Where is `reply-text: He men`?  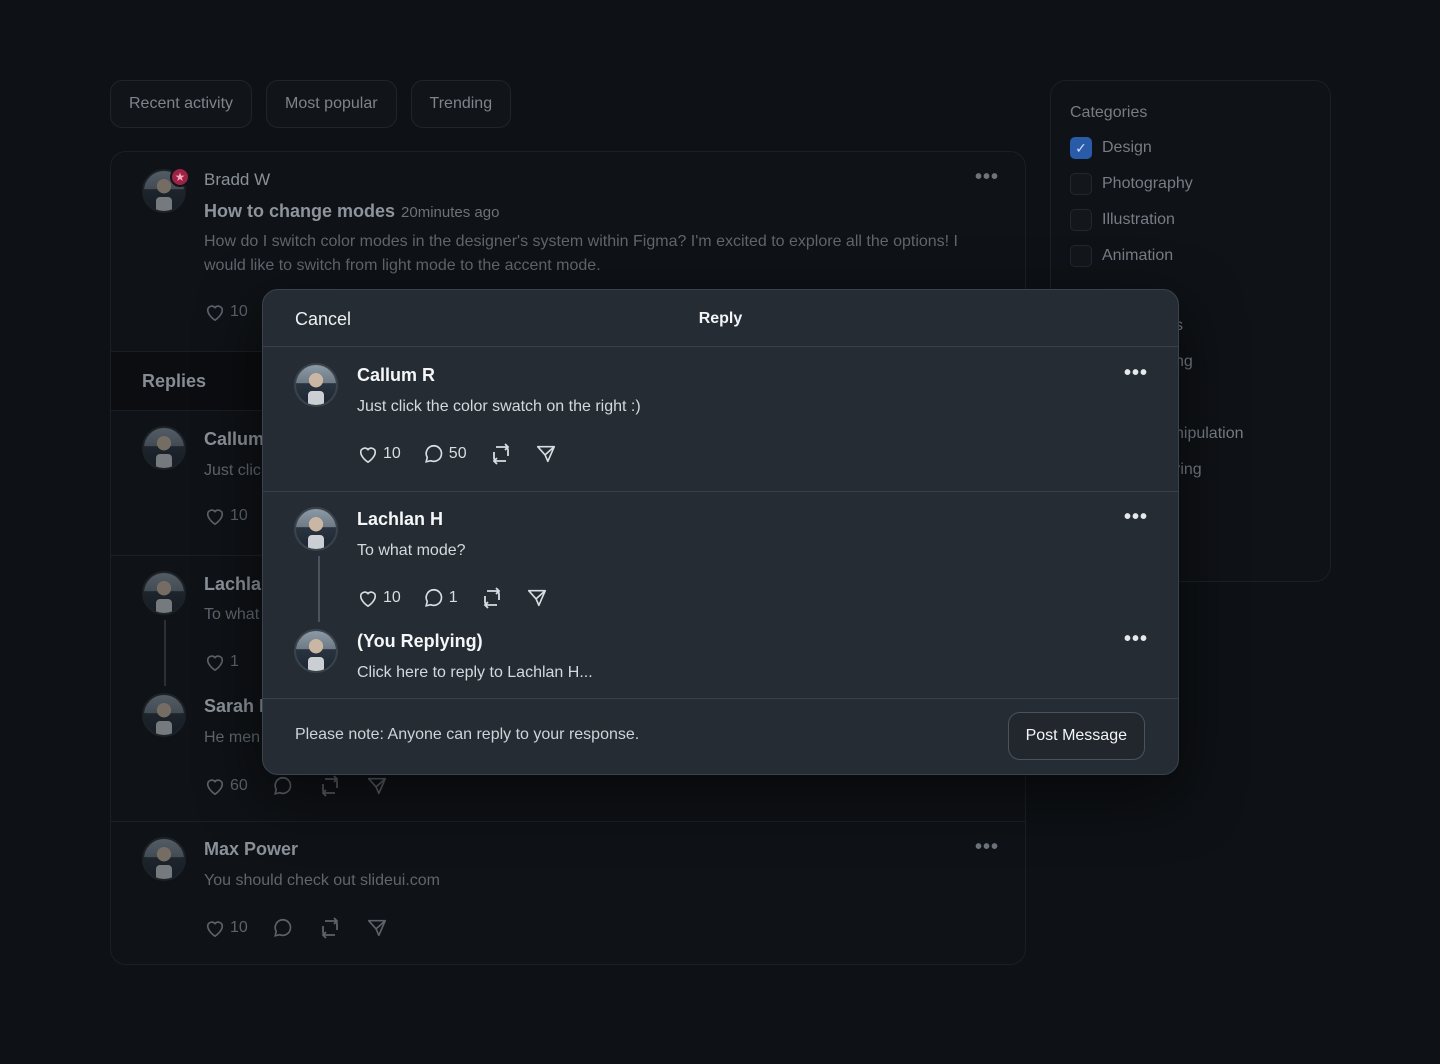
reply-text: He men is located at coordinates (232, 737).